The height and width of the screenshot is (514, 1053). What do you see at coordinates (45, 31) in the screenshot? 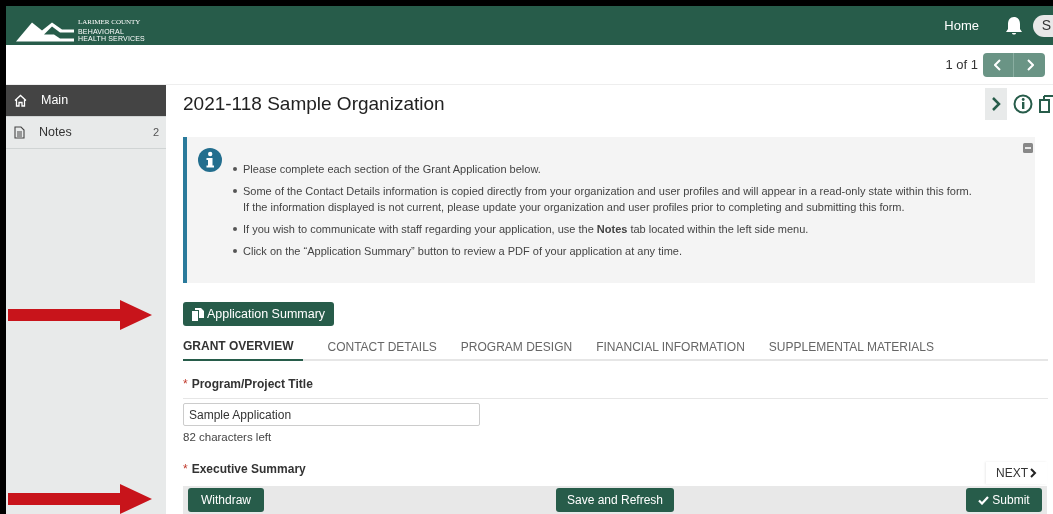
I see `mountain-logo-icon` at bounding box center [45, 31].